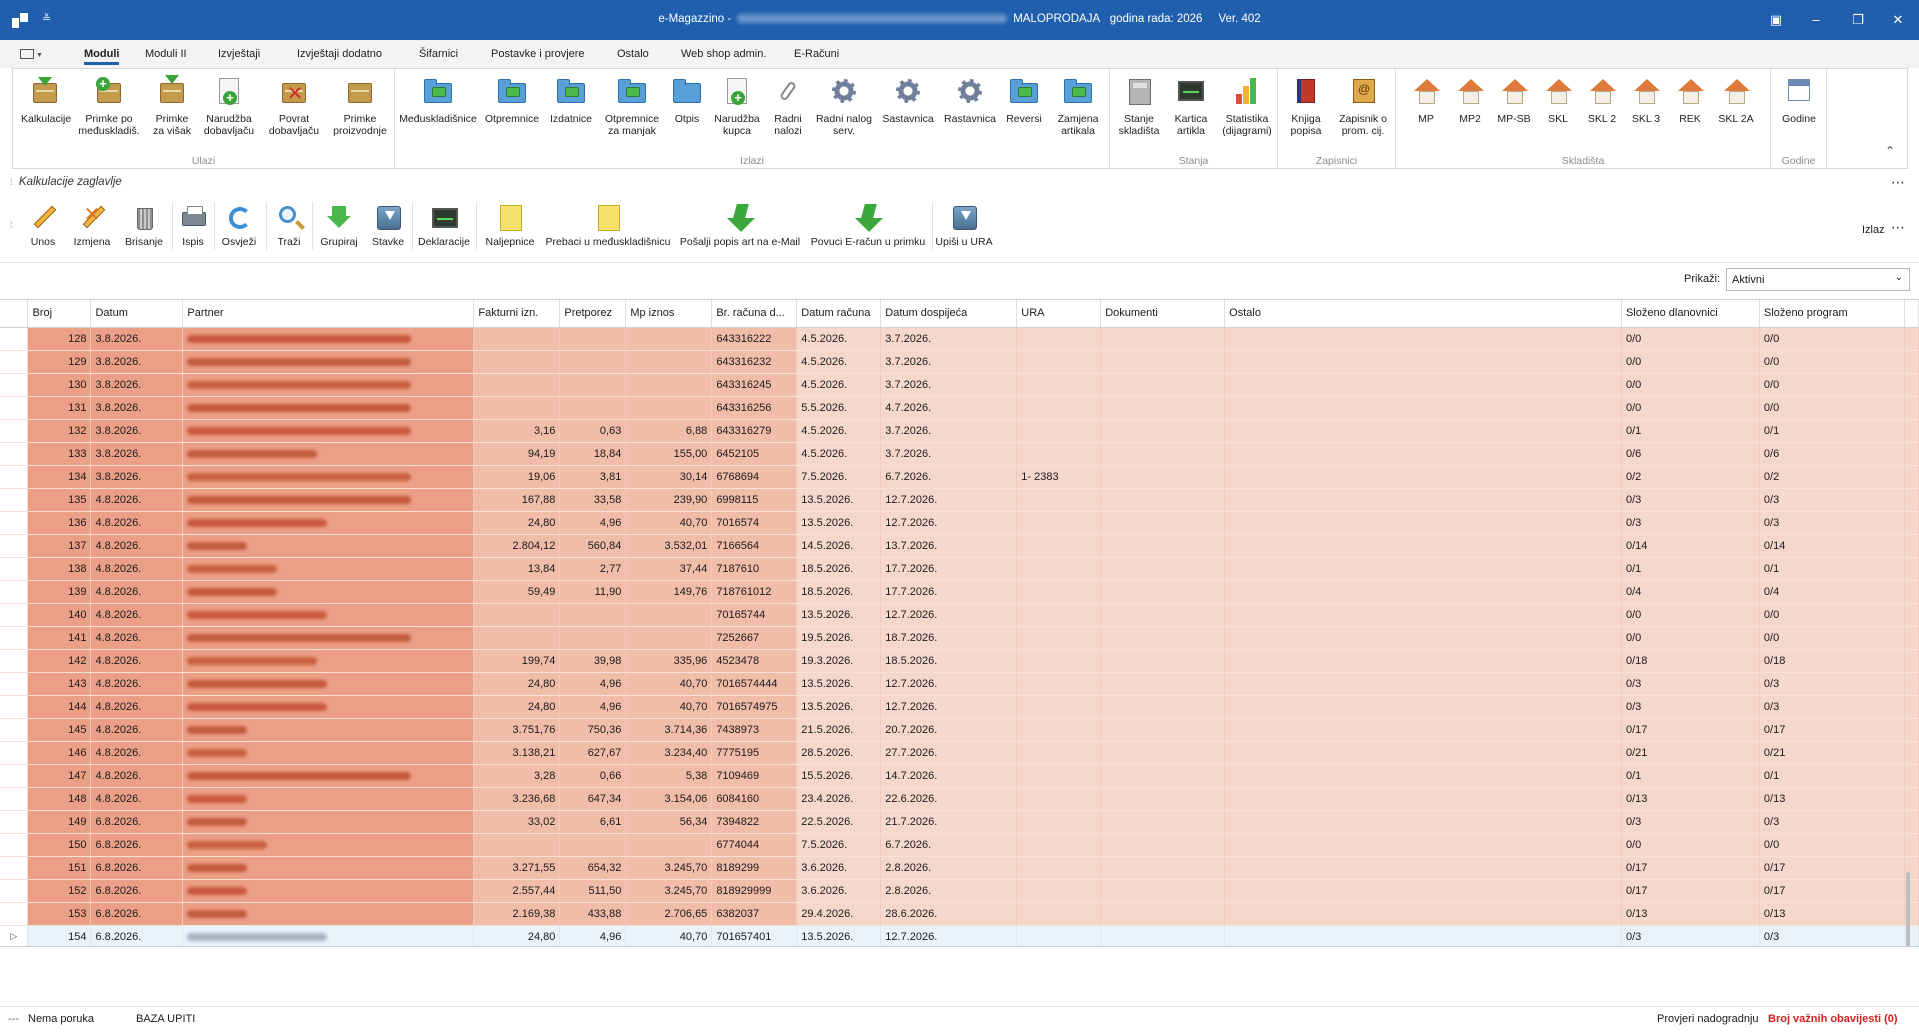 The width and height of the screenshot is (1919, 1032). I want to click on cell-slozeno-program: 0/1, so click(1832, 431).